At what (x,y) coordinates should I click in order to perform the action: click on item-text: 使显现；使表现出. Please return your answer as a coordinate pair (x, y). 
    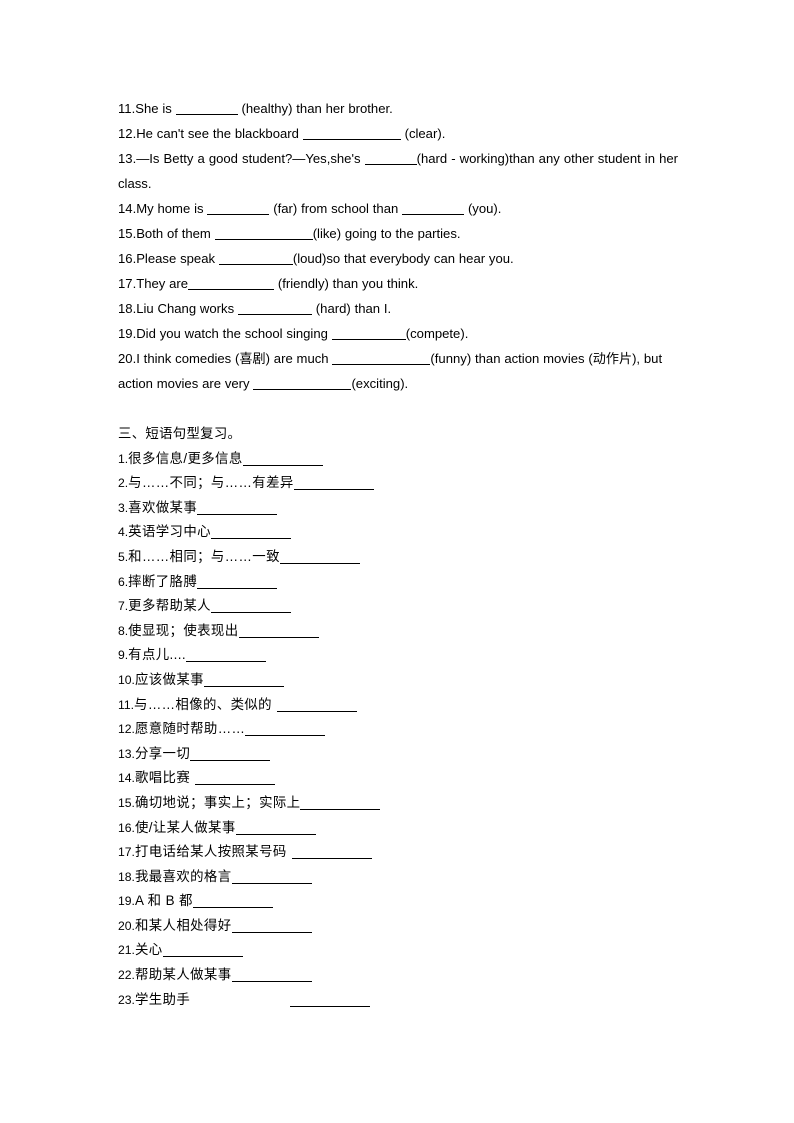
    Looking at the image, I should click on (183, 630).